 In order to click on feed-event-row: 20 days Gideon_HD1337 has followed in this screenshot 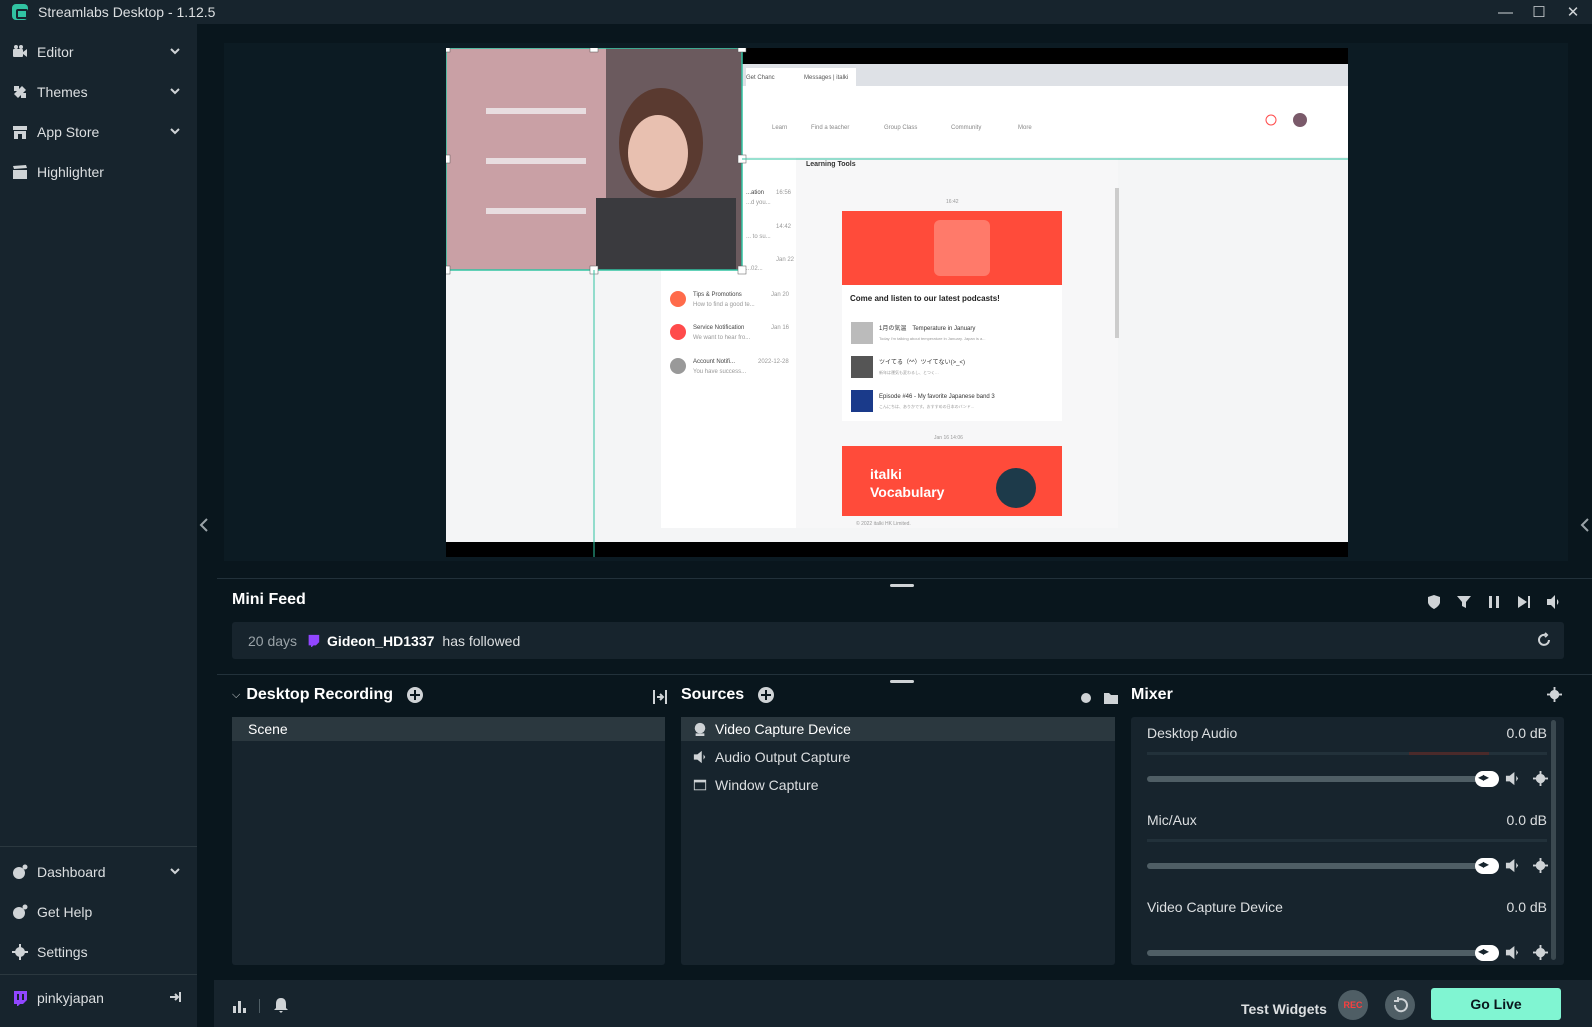, I will do `click(898, 640)`.